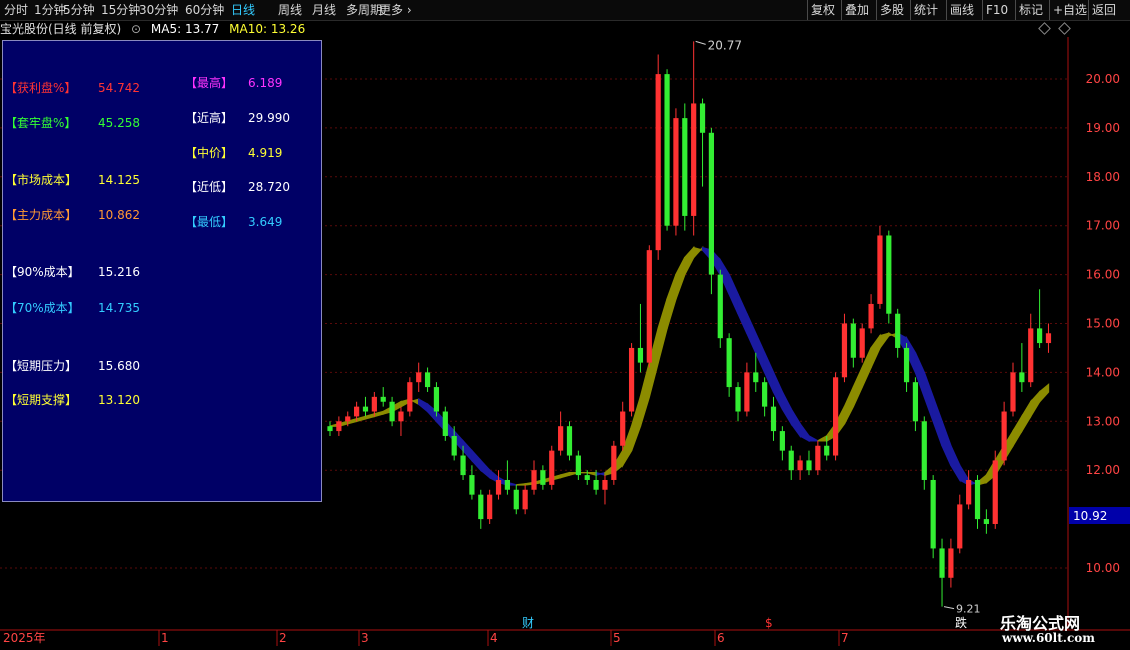 The width and height of the screenshot is (1130, 650). What do you see at coordinates (857, 10) in the screenshot?
I see `toolbar-right-item-1: 叠加` at bounding box center [857, 10].